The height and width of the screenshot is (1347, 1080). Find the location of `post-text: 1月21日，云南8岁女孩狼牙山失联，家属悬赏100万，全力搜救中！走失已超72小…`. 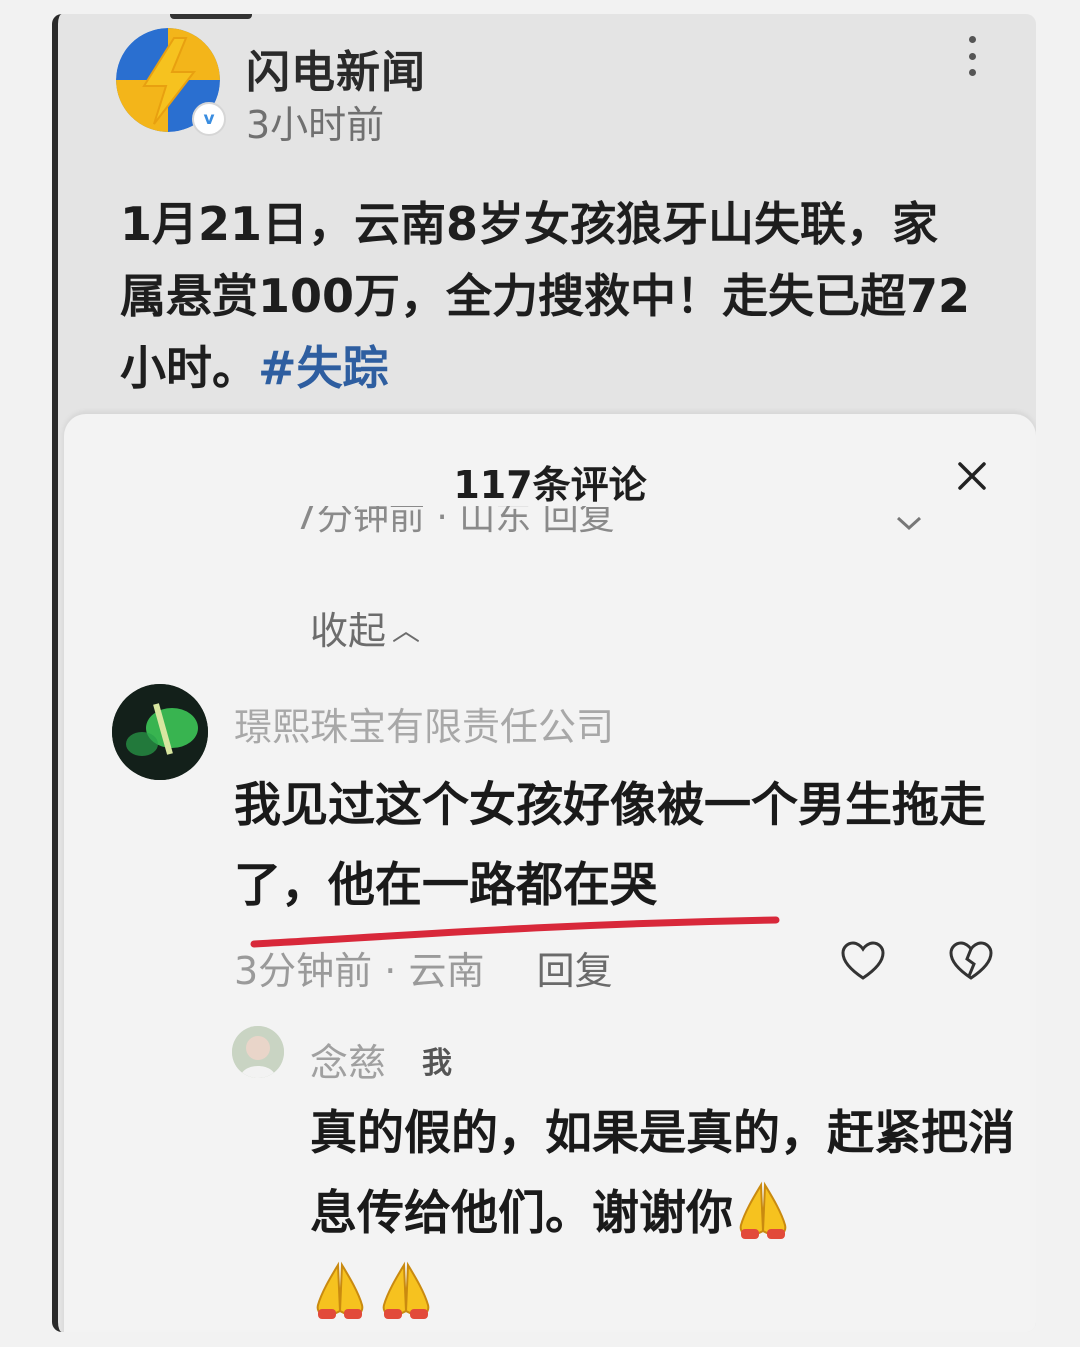

post-text: 1月21日，云南8岁女孩狼牙山失联，家属悬赏100万，全力搜救中！走失已超72小… is located at coordinates (550, 296).